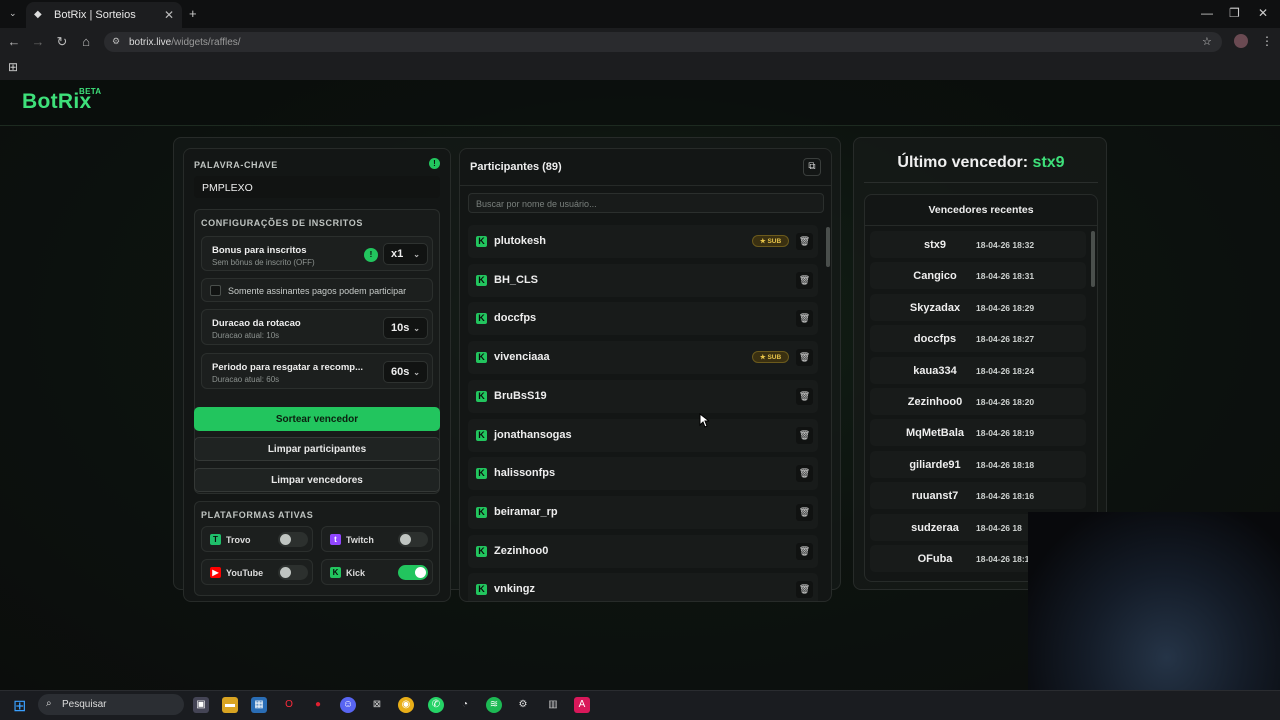 The image size is (1280, 720). Describe the element at coordinates (282, 223) in the screenshot. I see `subs-section-label: CONFIGURAÇÕES DE INSCRITOS` at that location.